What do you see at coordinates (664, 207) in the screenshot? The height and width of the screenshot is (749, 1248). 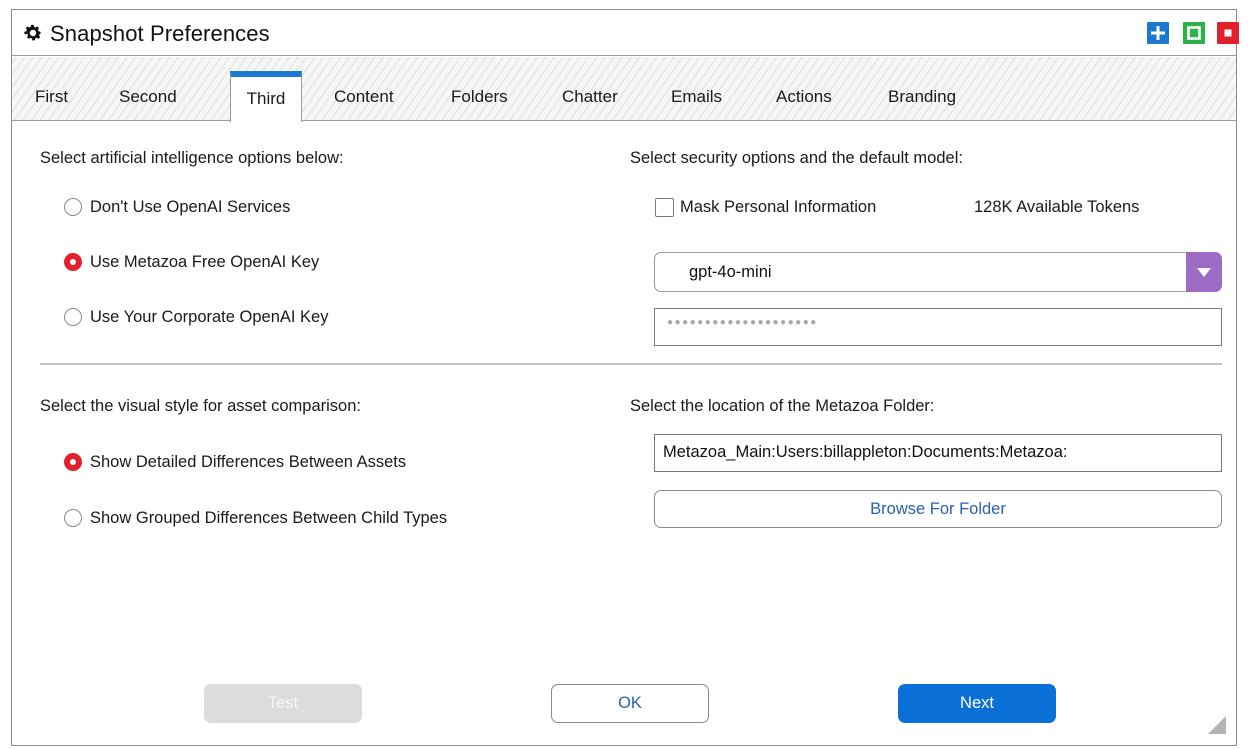 I see `mask-personal-info-checkbox` at bounding box center [664, 207].